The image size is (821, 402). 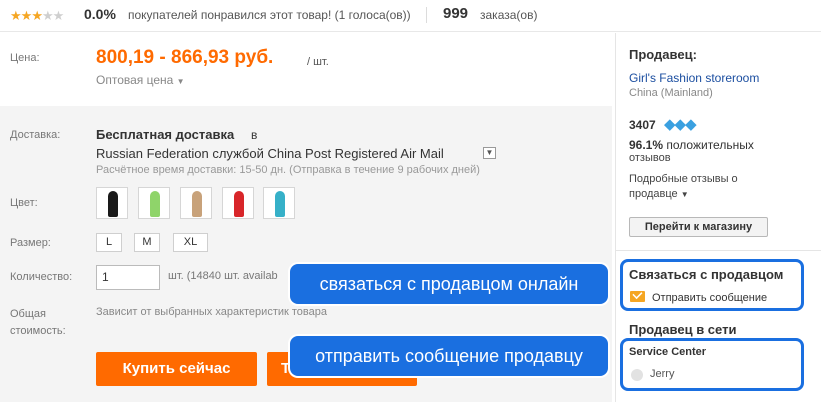 What do you see at coordinates (712, 285) in the screenshot?
I see `highlight-frame-contact` at bounding box center [712, 285].